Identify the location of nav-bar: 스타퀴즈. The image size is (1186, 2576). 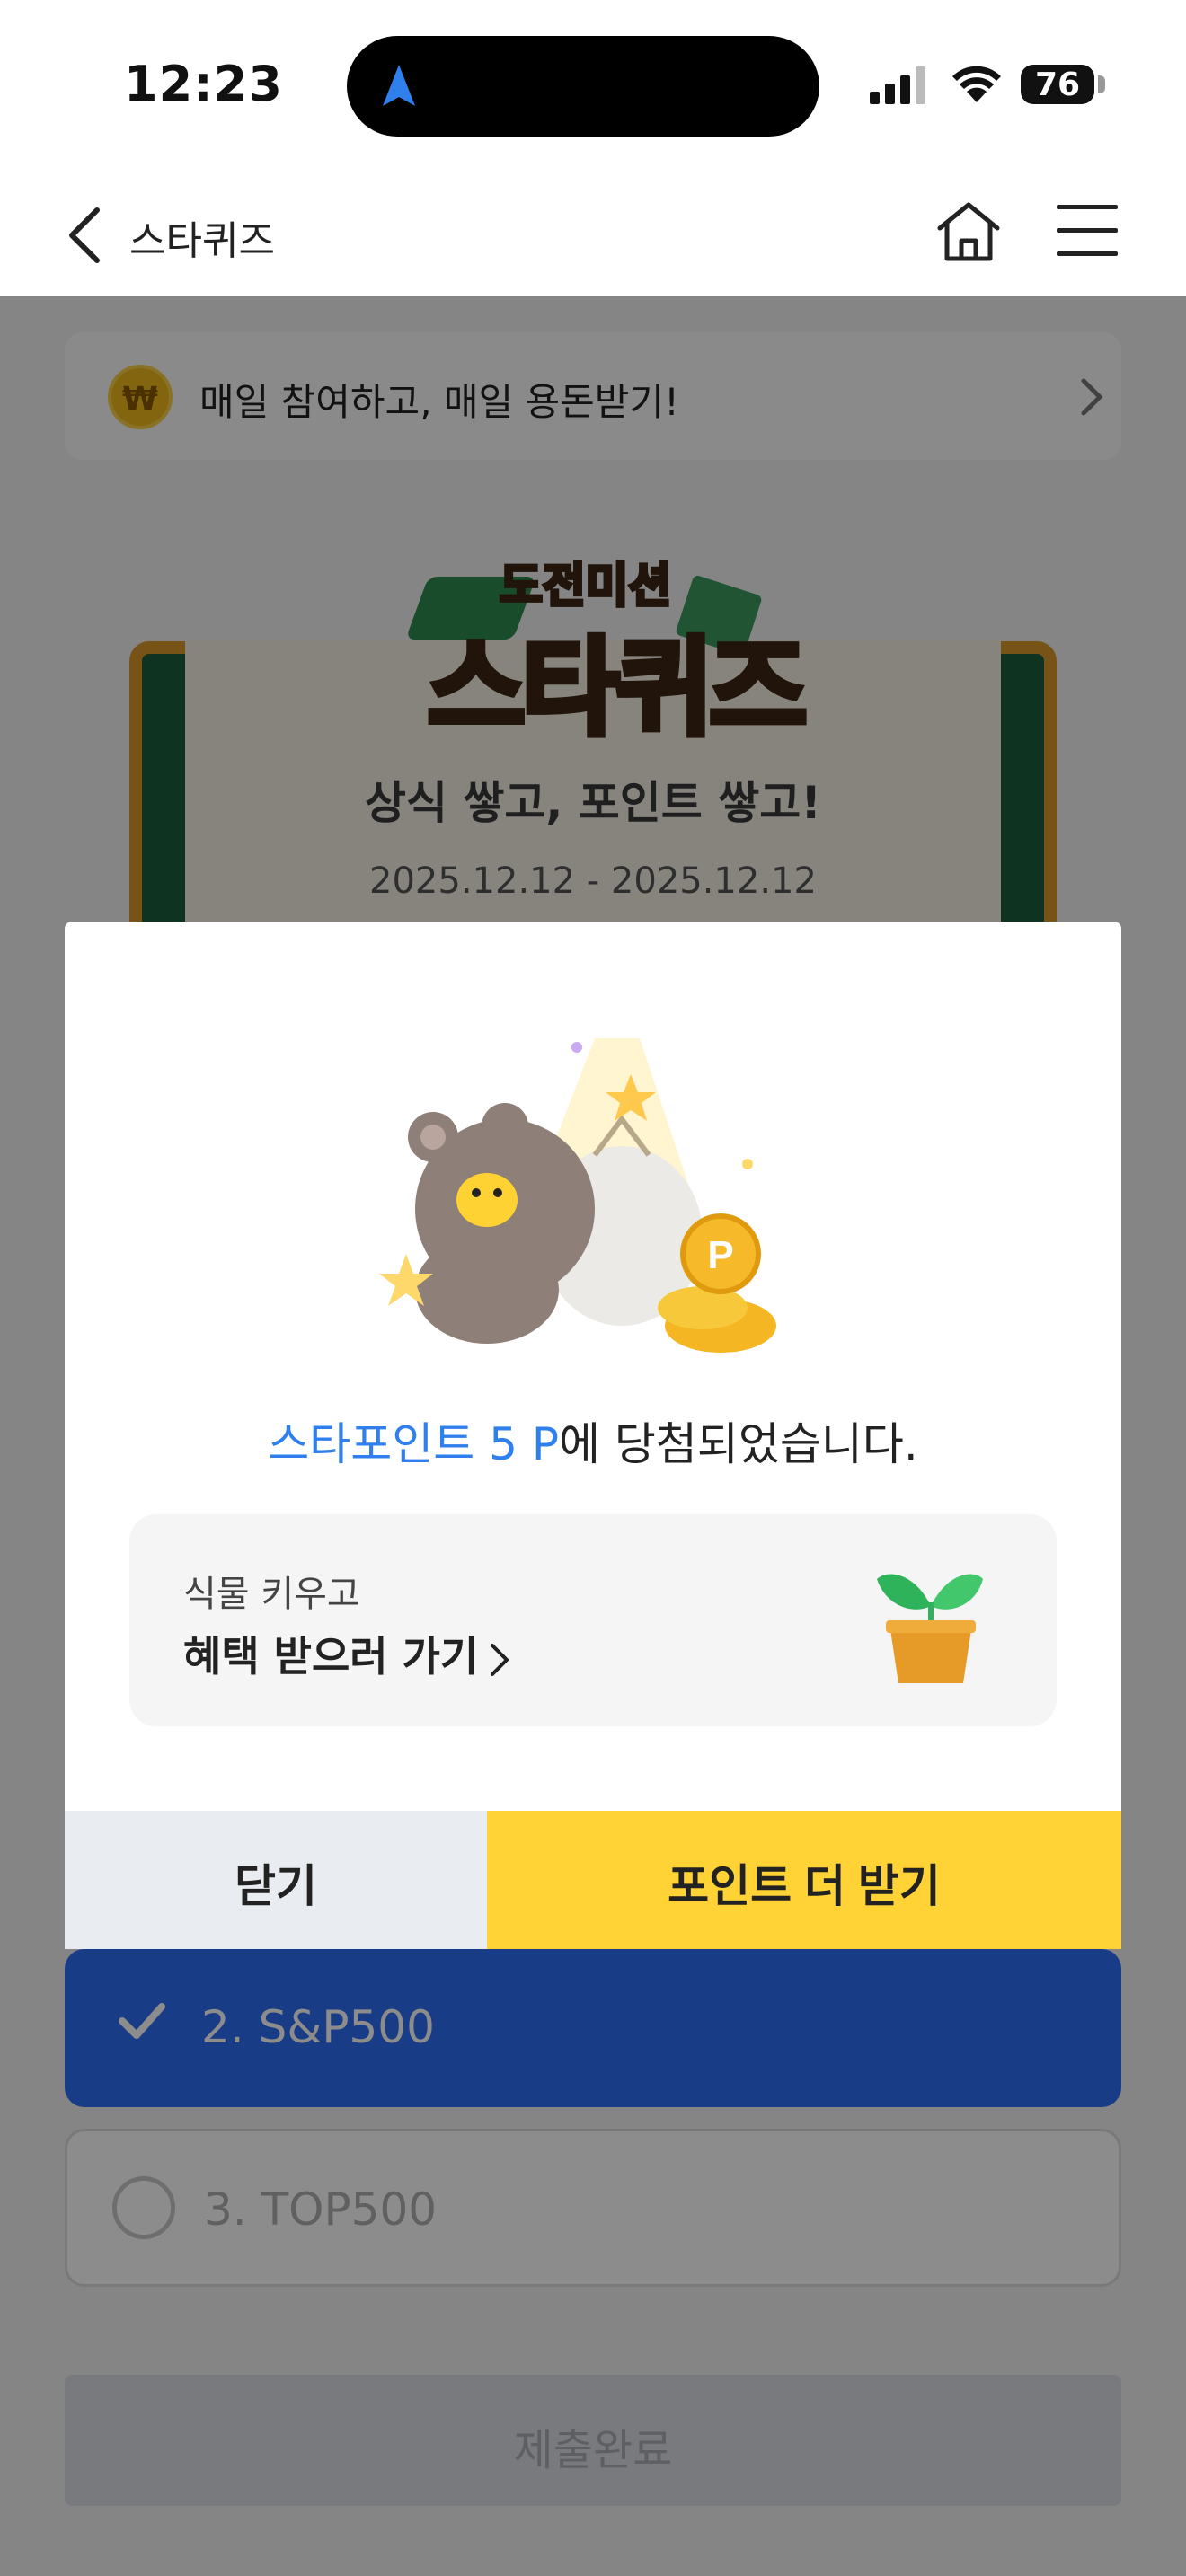
(593, 233).